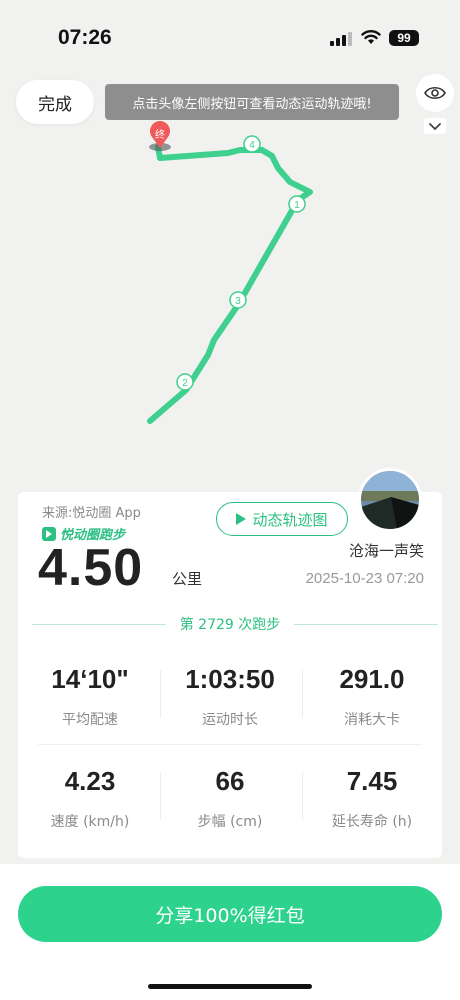 This screenshot has height=1000, width=460. Describe the element at coordinates (230, 914) in the screenshot. I see `share-button: 分享100%得红包` at that location.